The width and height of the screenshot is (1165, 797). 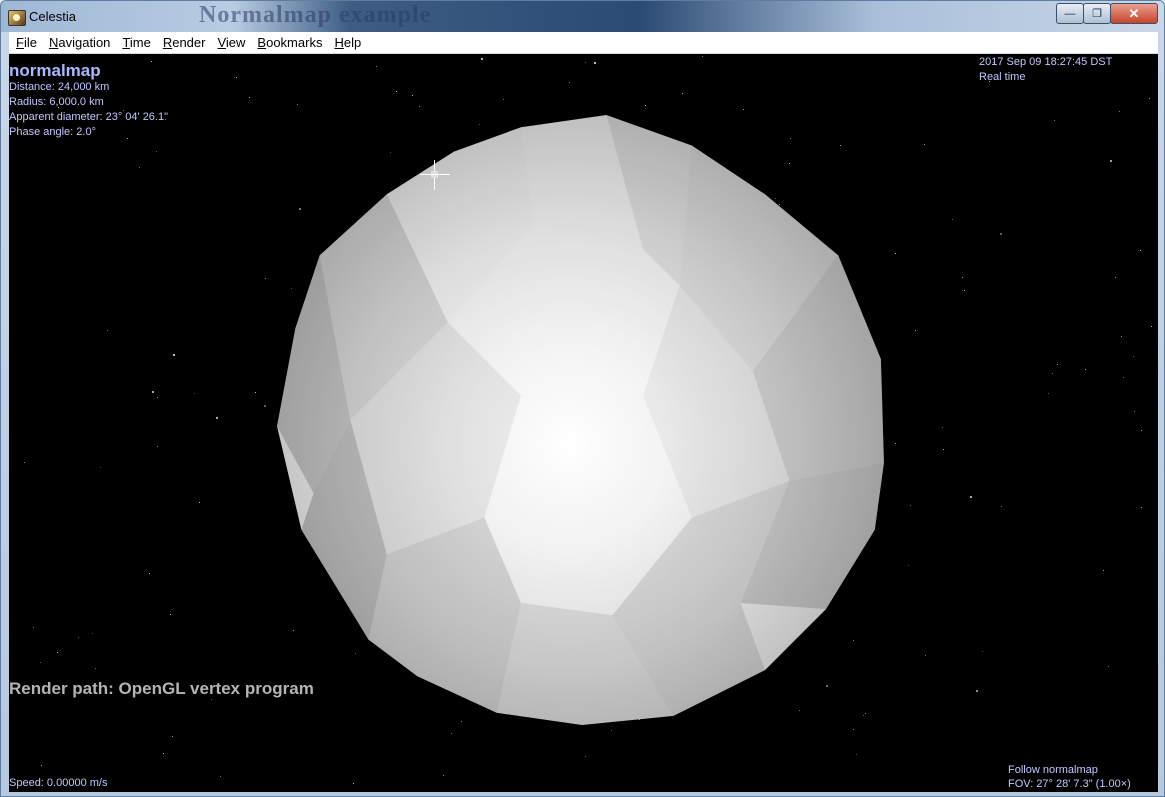 What do you see at coordinates (52, 132) in the screenshot?
I see `phase-angle-readout: Phase angle: 2.0°` at bounding box center [52, 132].